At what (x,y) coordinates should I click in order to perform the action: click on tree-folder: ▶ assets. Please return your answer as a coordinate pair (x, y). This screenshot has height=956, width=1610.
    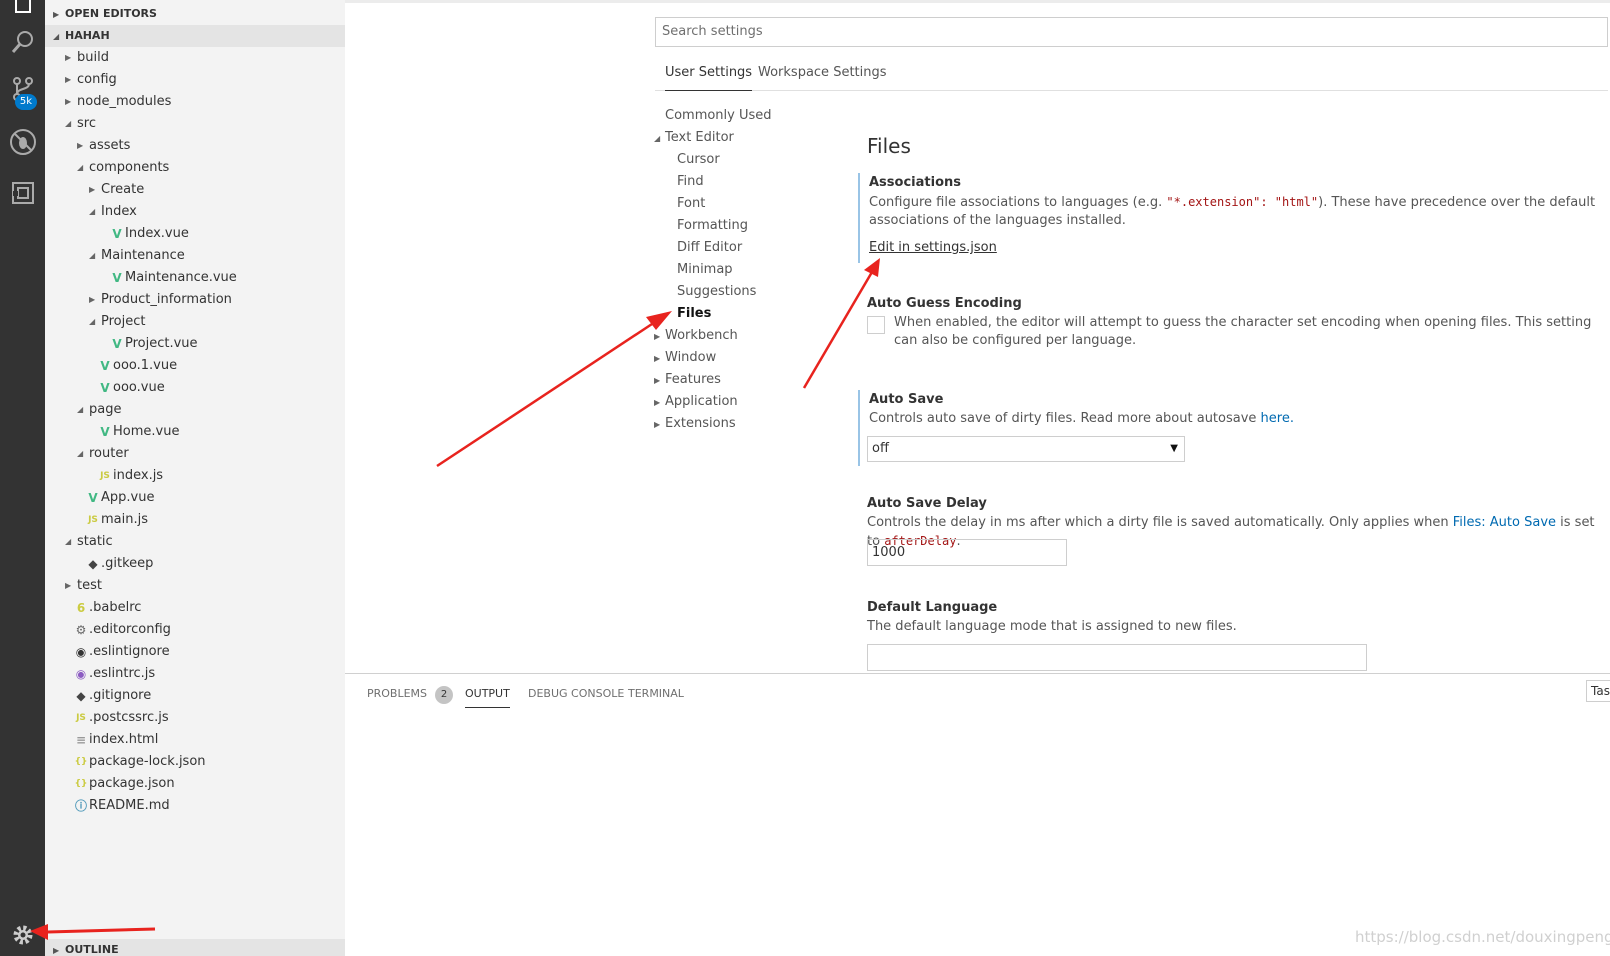
    Looking at the image, I should click on (195, 146).